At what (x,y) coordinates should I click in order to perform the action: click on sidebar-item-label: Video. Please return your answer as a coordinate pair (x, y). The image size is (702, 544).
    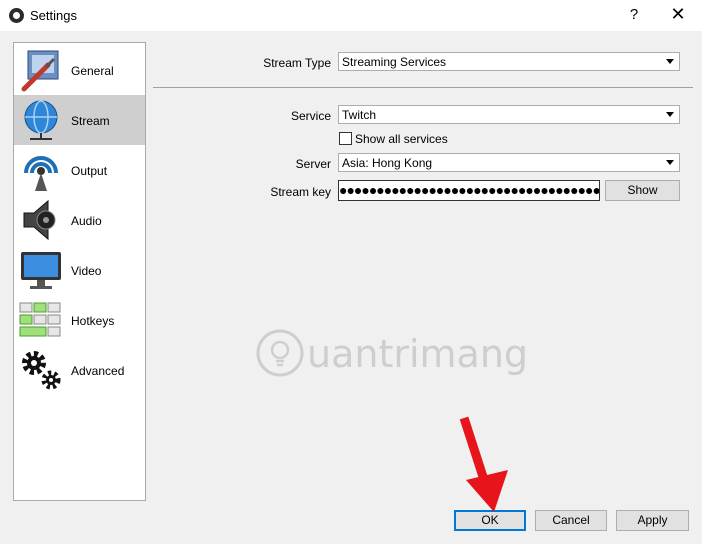
    Looking at the image, I should click on (86, 271).